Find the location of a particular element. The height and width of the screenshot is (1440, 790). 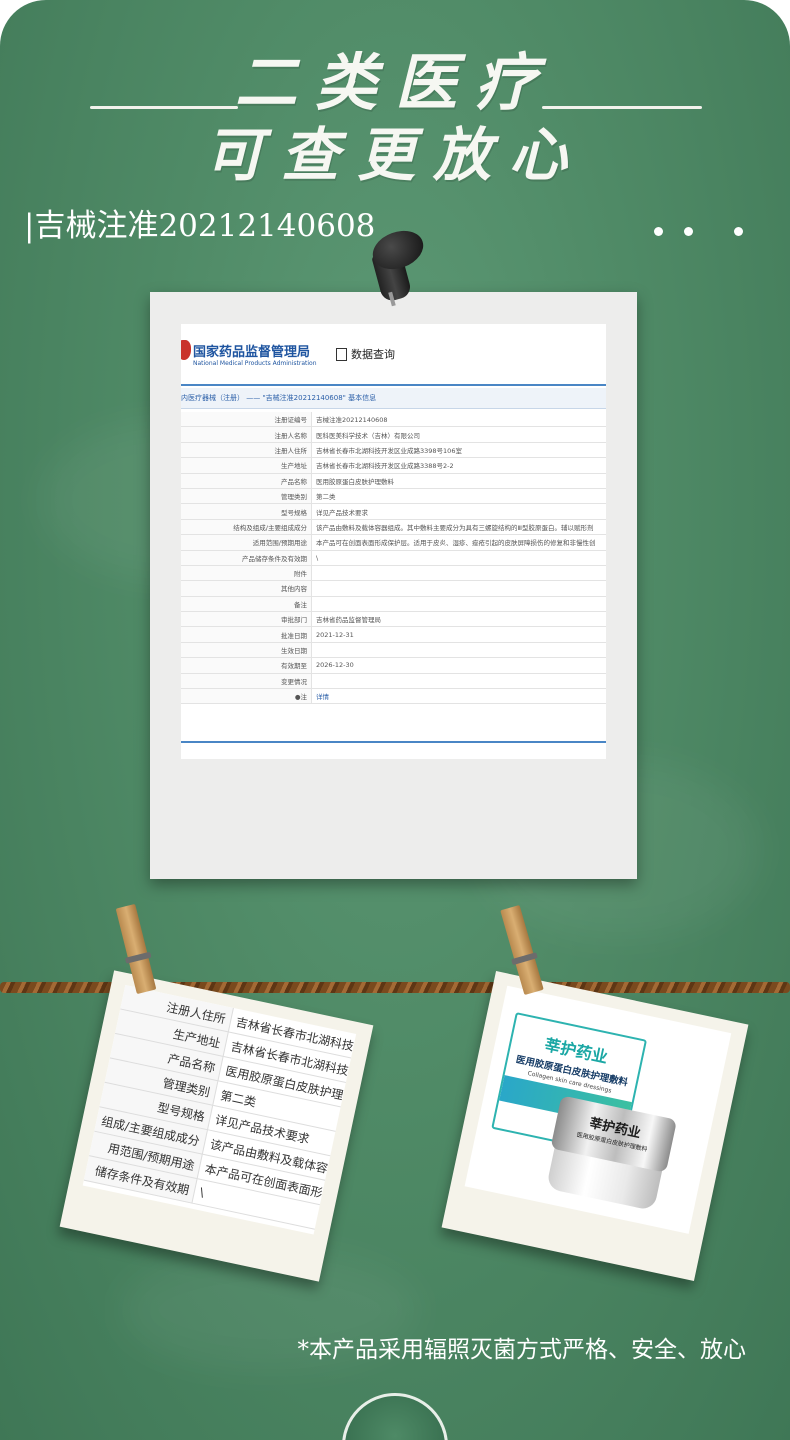

row-label: 注册人名称 is located at coordinates (246, 434).